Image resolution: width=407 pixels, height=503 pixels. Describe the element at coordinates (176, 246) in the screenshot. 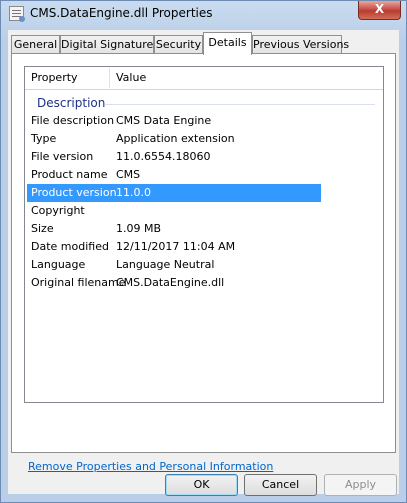

I see `property-value: 12/11/2017 11:04 AM` at that location.